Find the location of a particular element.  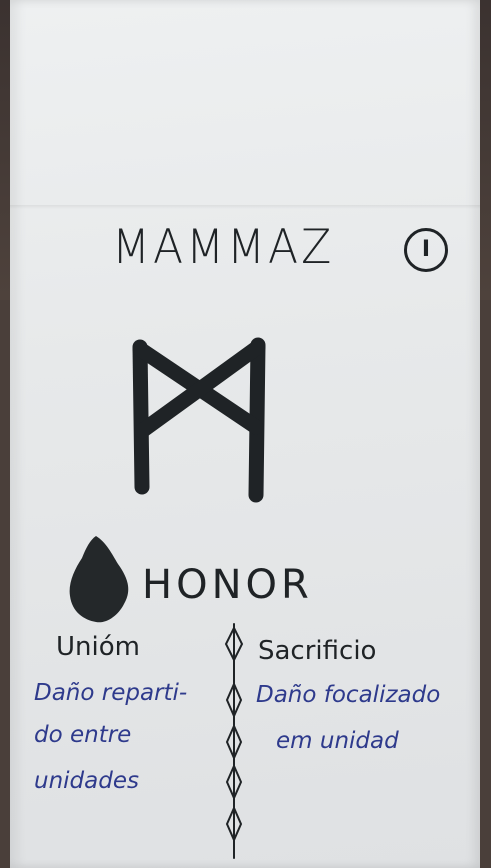

right-column-heading: Sacrificio is located at coordinates (317, 651).